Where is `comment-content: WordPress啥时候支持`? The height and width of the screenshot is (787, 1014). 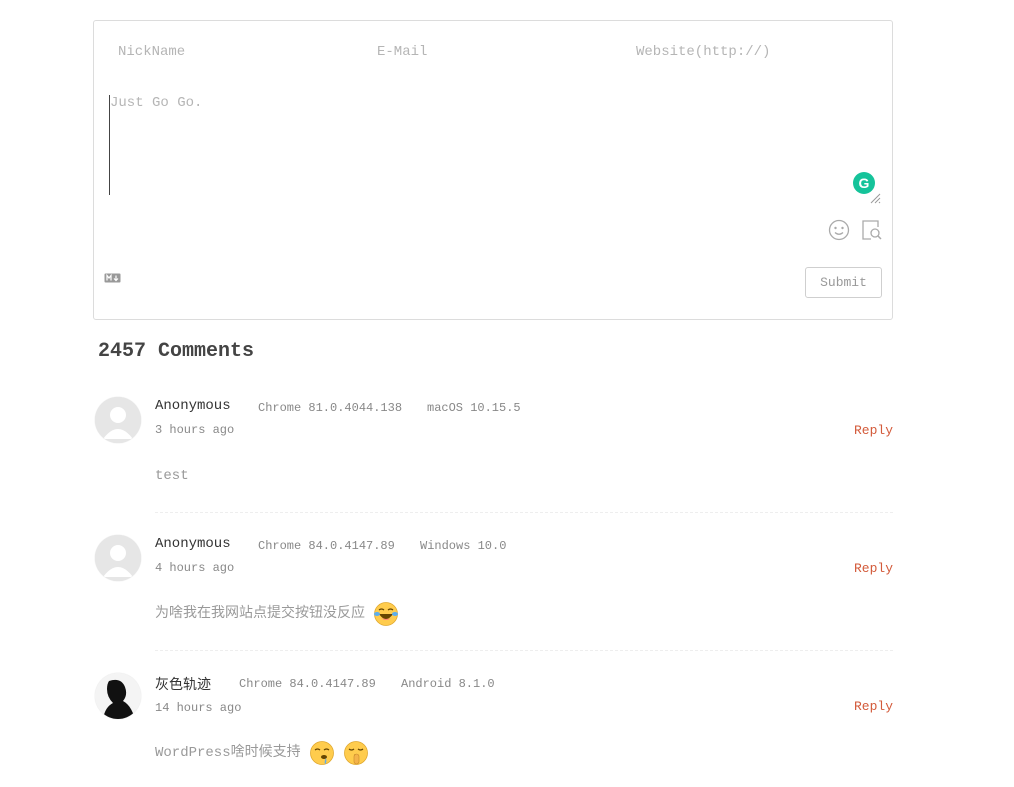 comment-content: WordPress啥时候支持 is located at coordinates (262, 753).